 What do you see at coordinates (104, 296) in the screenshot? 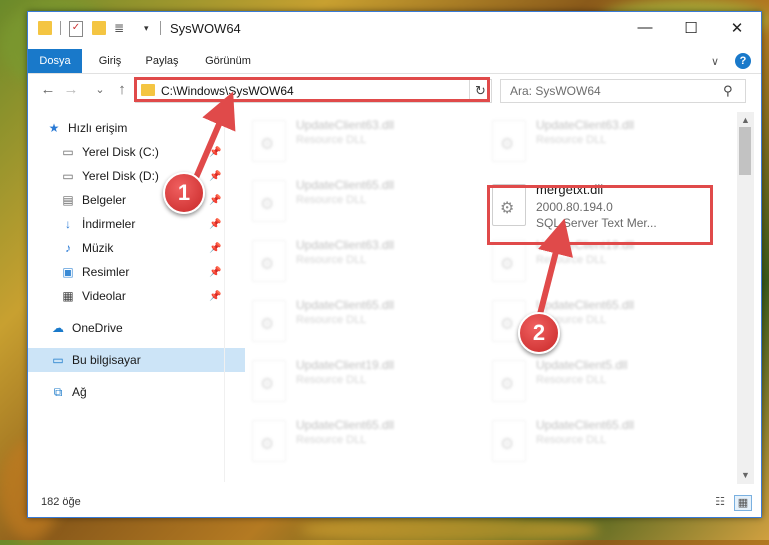
I see `sidebar-item-label: Videolar` at bounding box center [104, 296].